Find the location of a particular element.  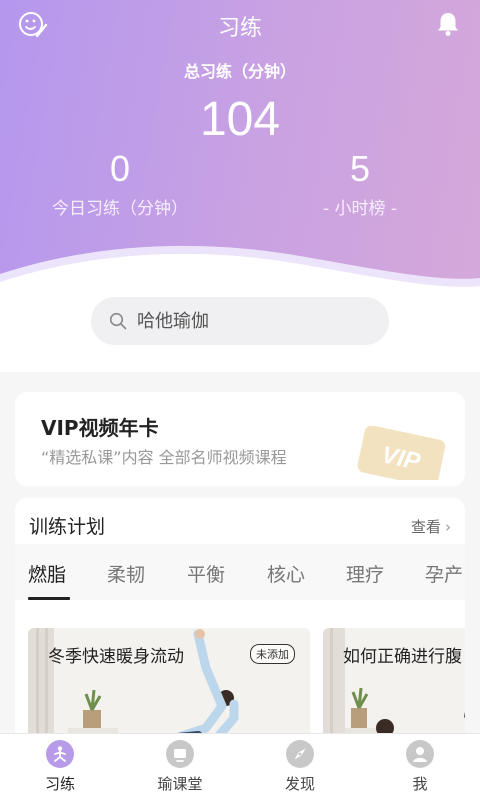

compass-icon is located at coordinates (300, 754).